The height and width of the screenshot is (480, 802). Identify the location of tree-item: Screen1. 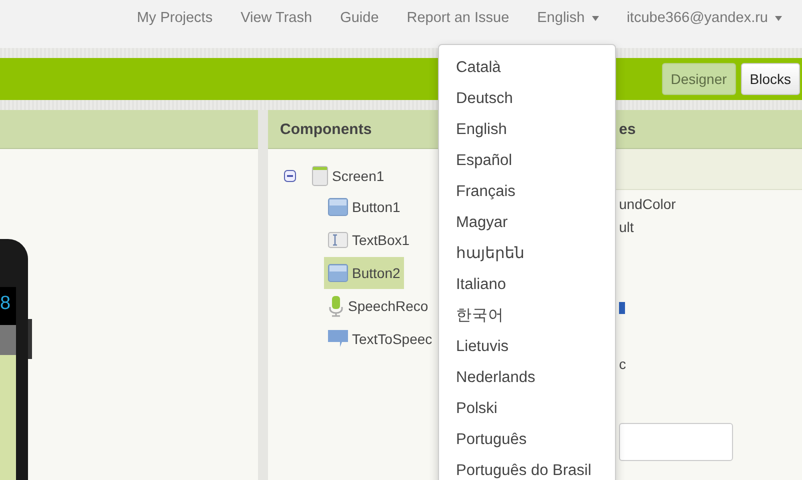
(348, 176).